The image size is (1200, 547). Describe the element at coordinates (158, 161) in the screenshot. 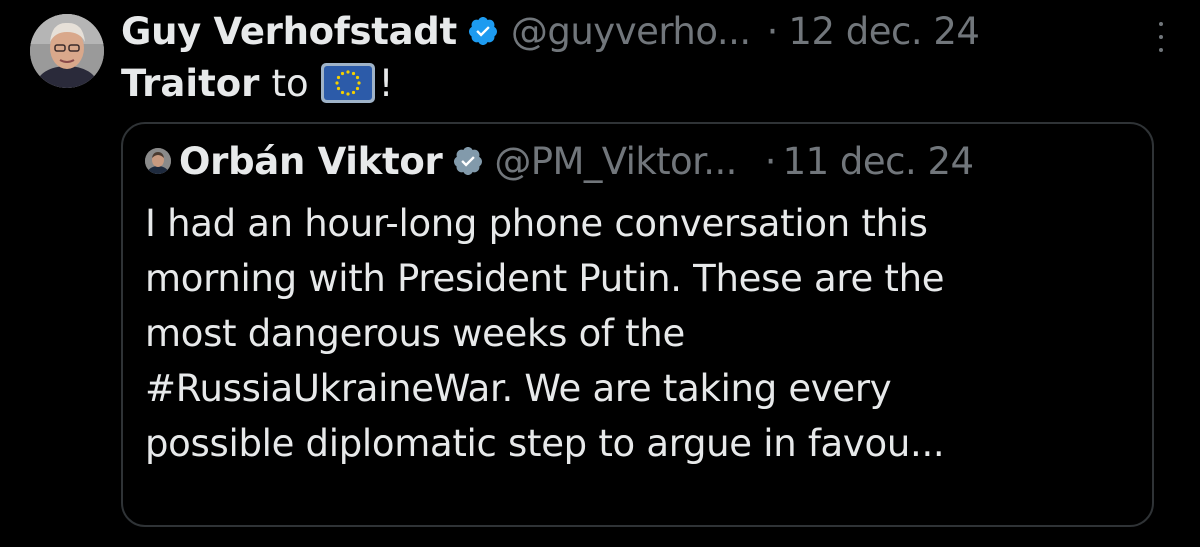

I see `quoted-avatar` at that location.